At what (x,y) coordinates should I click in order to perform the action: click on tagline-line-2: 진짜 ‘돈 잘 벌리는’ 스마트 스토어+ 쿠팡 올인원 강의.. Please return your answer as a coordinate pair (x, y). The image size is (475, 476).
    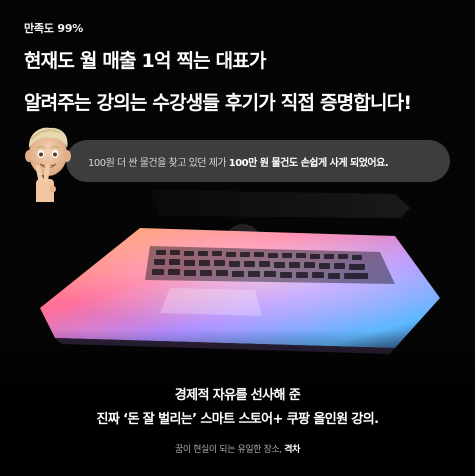
    Looking at the image, I should click on (238, 419).